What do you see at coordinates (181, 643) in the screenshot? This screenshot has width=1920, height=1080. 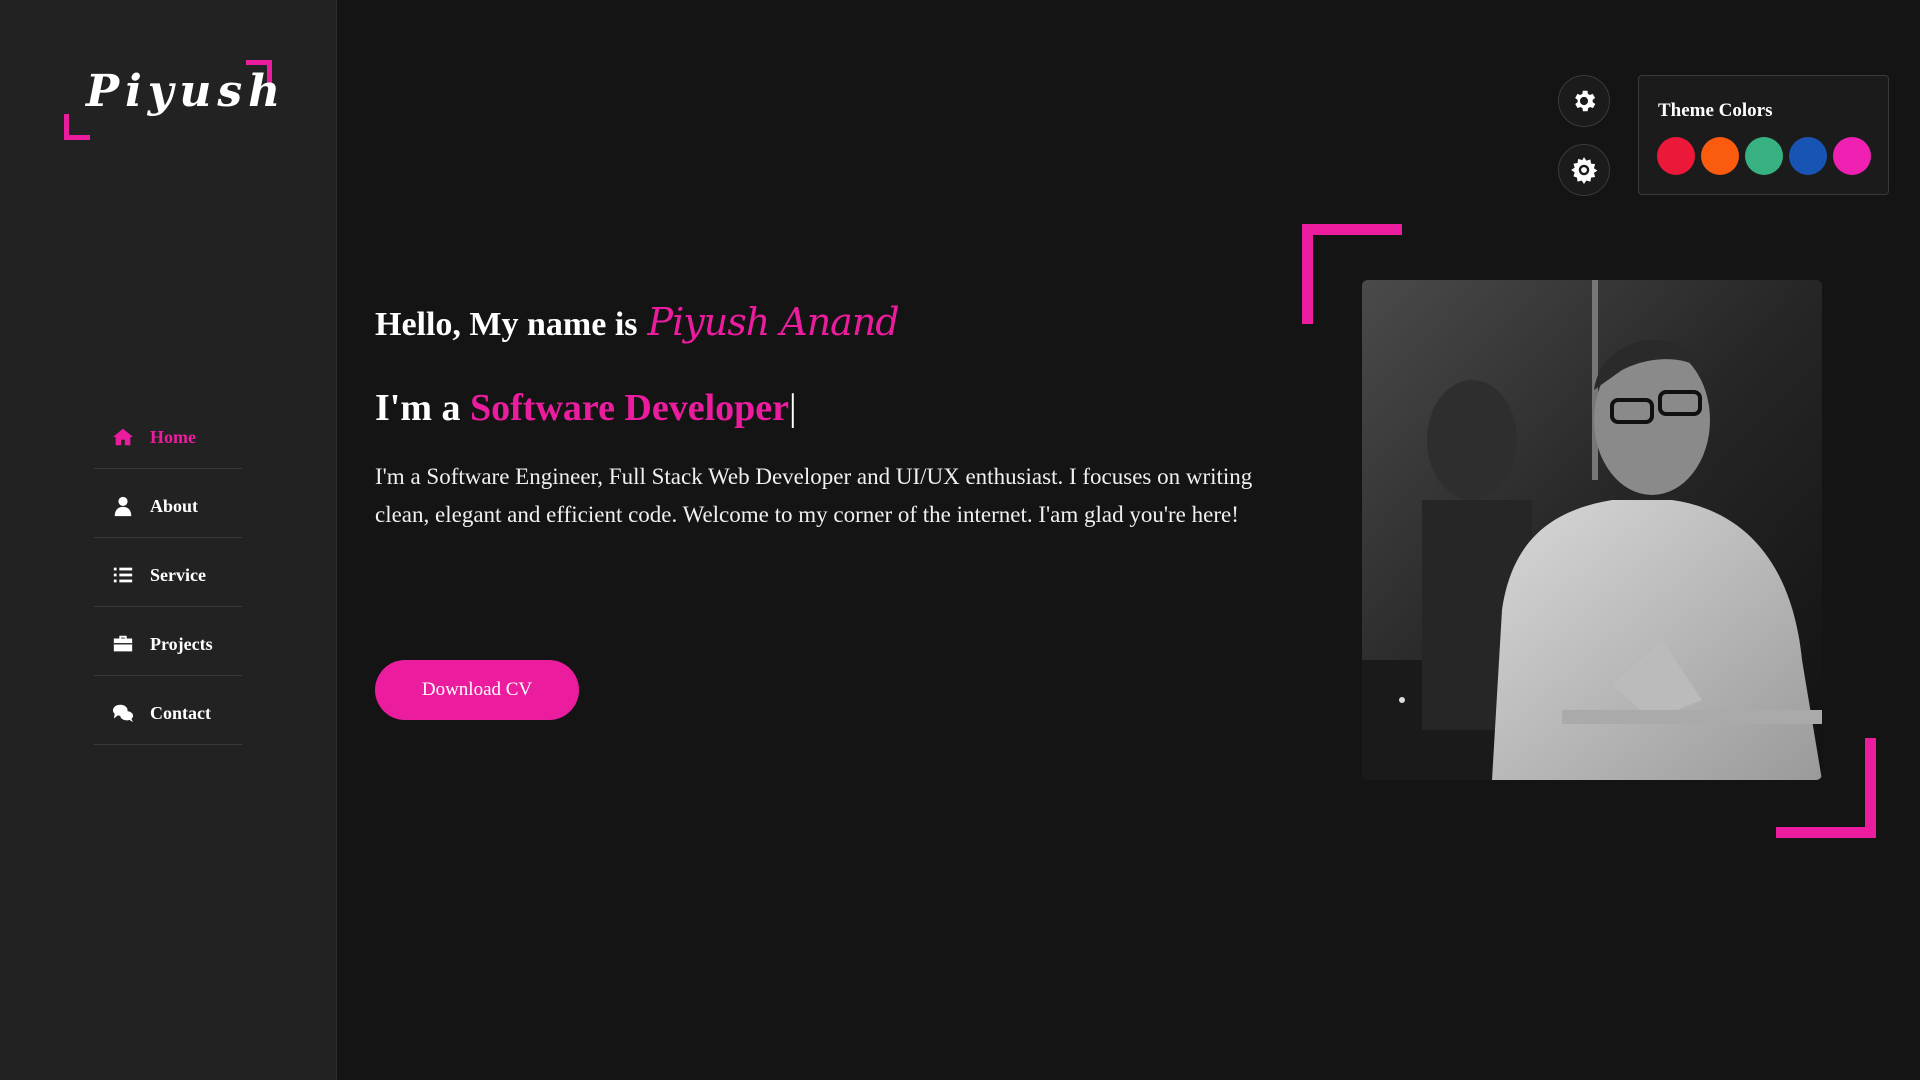 I see `nav-item-label: Projects` at bounding box center [181, 643].